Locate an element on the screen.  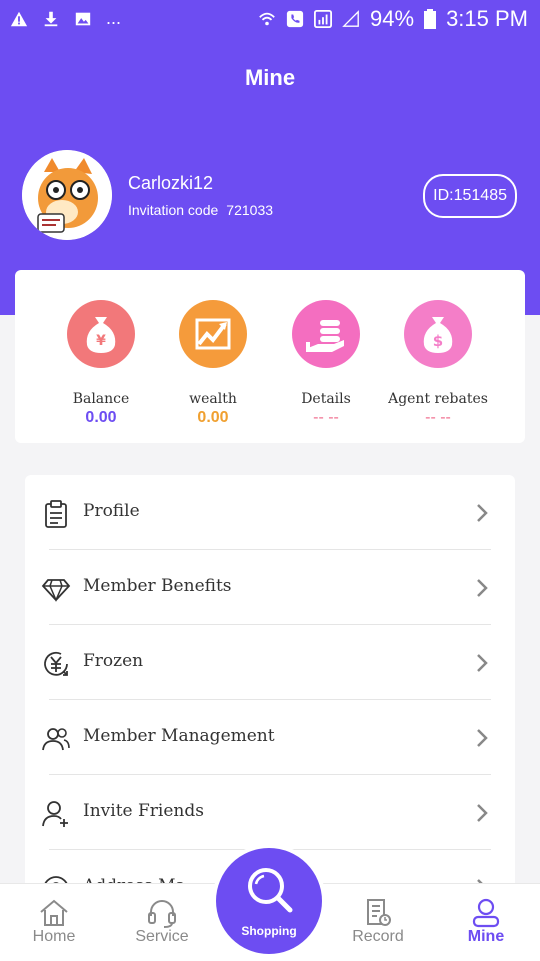
status-bar-right: 94% 3:15 PM is located at coordinates (393, 19).